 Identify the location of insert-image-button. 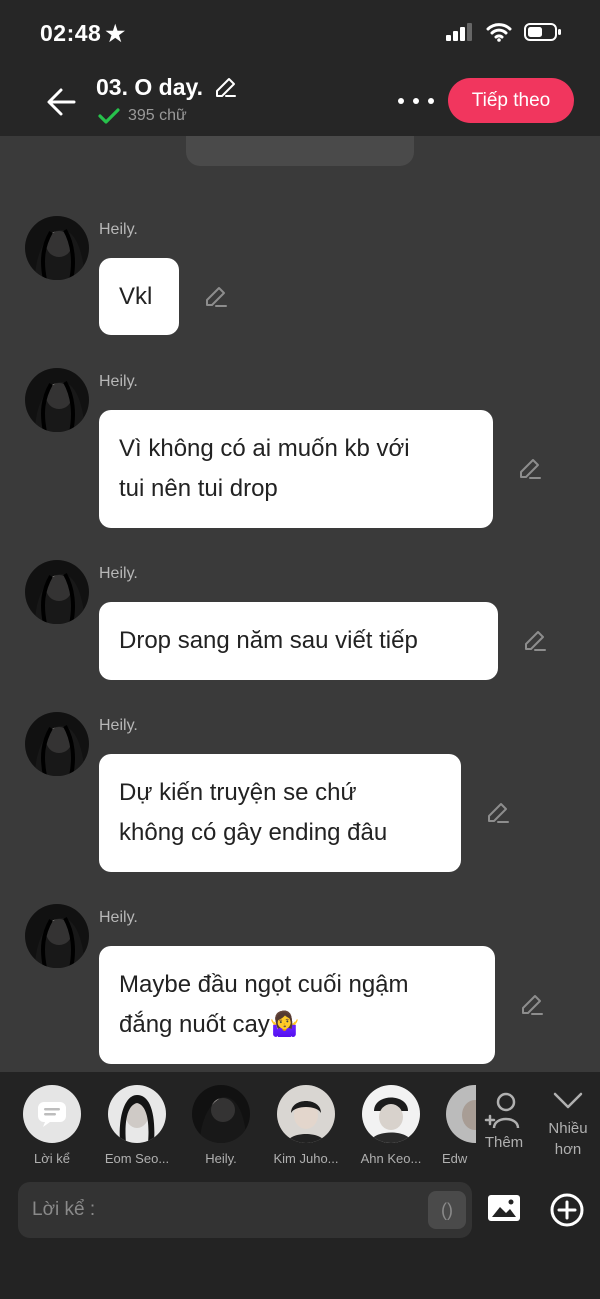
(504, 1208).